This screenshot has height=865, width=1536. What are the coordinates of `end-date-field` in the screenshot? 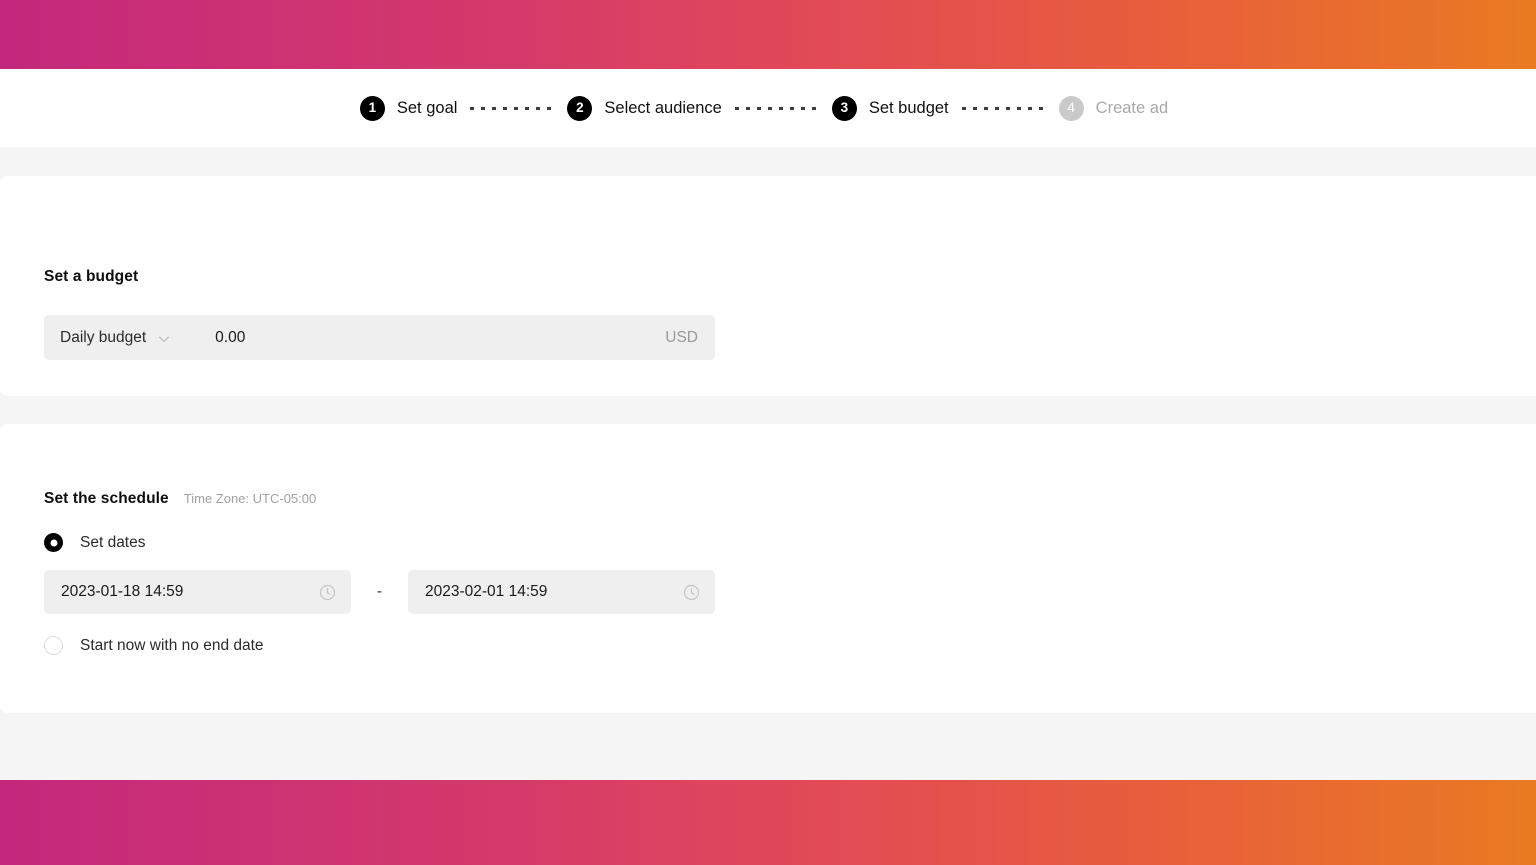 It's located at (561, 592).